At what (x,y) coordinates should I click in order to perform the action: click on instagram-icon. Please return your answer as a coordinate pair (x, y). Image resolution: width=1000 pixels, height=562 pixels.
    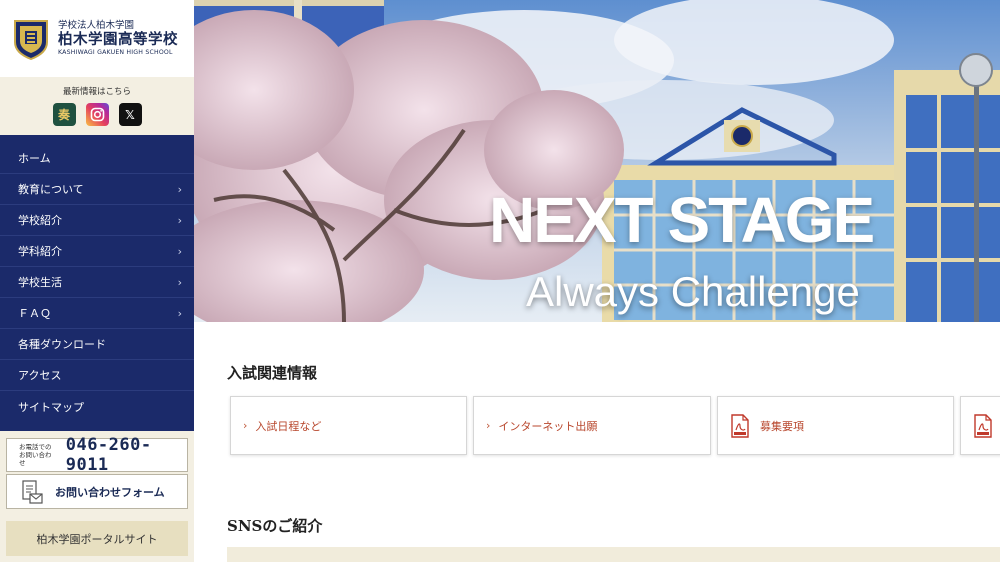
    Looking at the image, I should click on (97, 114).